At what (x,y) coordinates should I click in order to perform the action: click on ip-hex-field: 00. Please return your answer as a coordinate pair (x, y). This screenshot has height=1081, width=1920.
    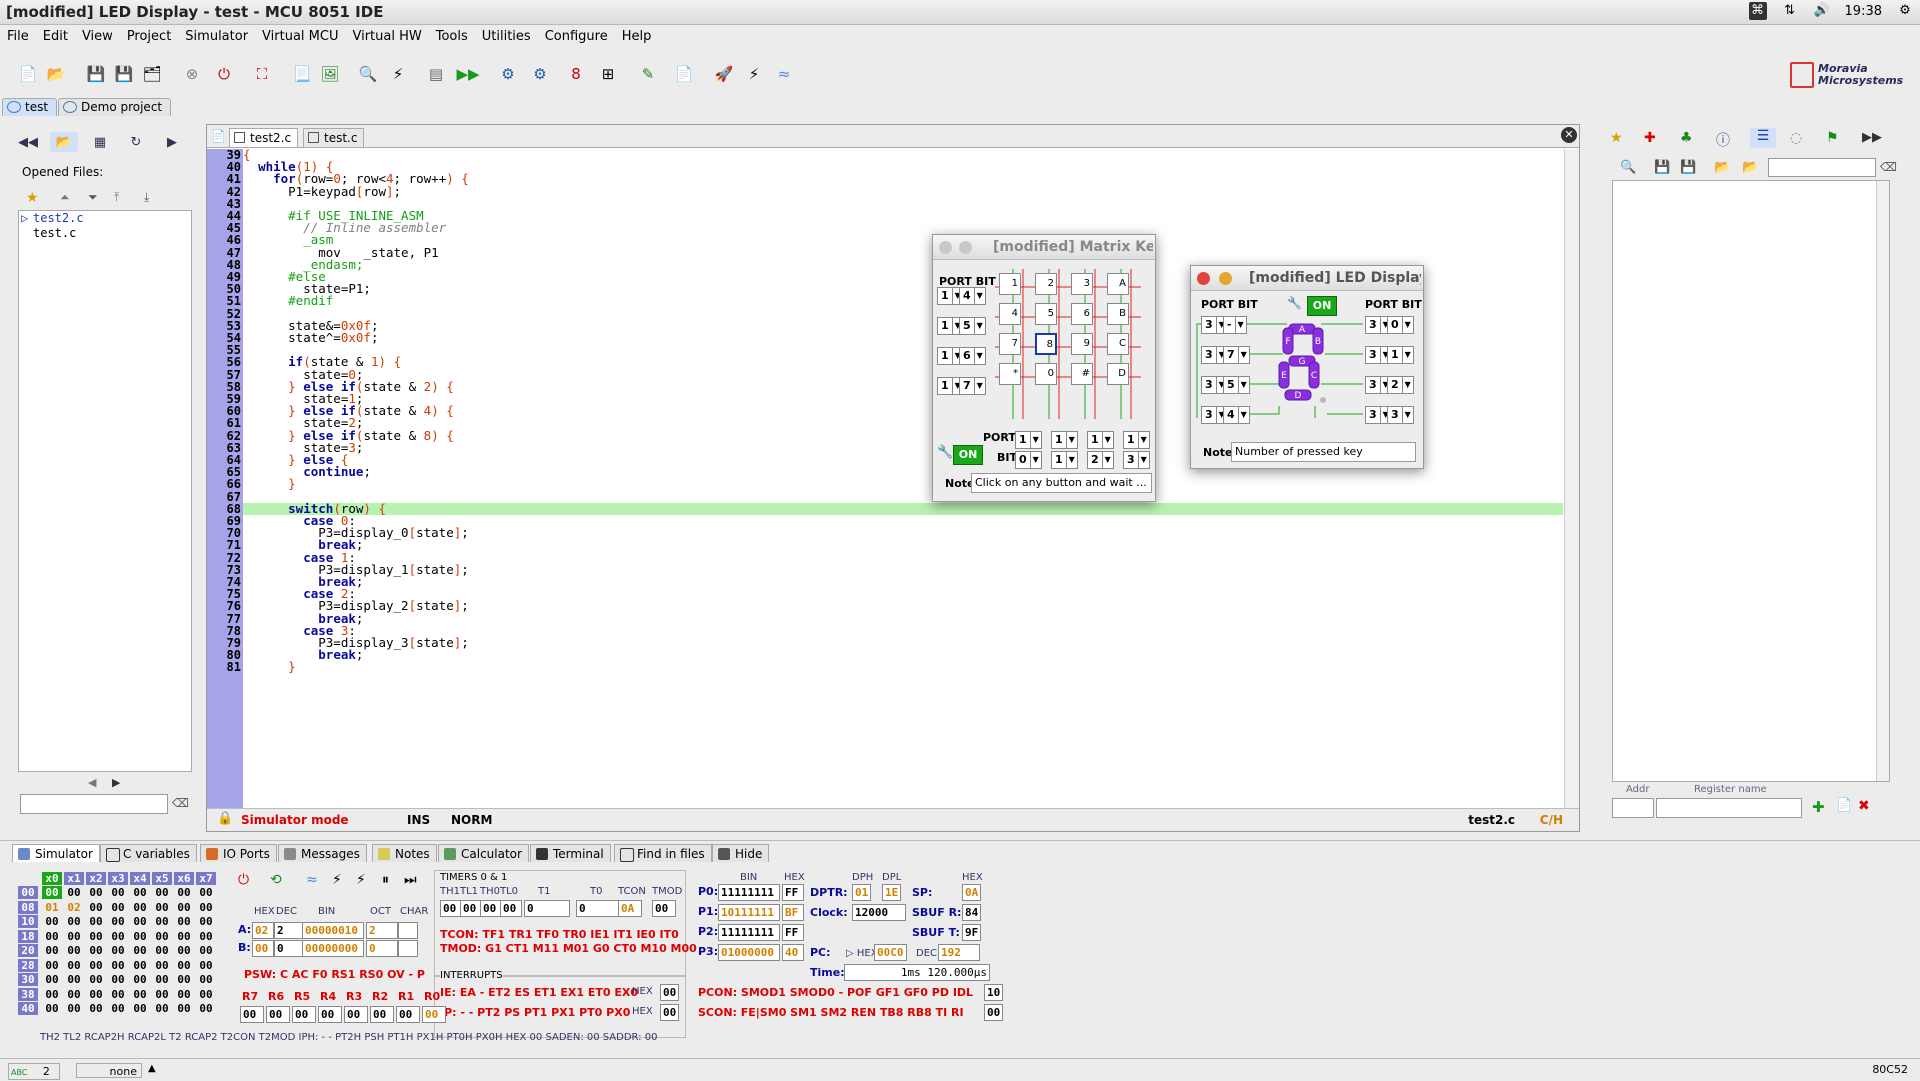
    Looking at the image, I should click on (670, 1012).